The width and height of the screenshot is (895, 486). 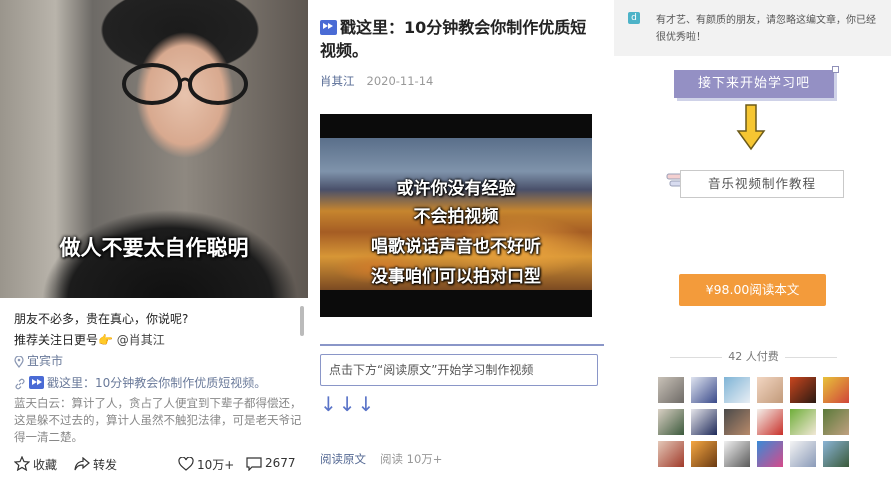 What do you see at coordinates (762, 184) in the screenshot?
I see `course-tag: 音乐视频制作教程` at bounding box center [762, 184].